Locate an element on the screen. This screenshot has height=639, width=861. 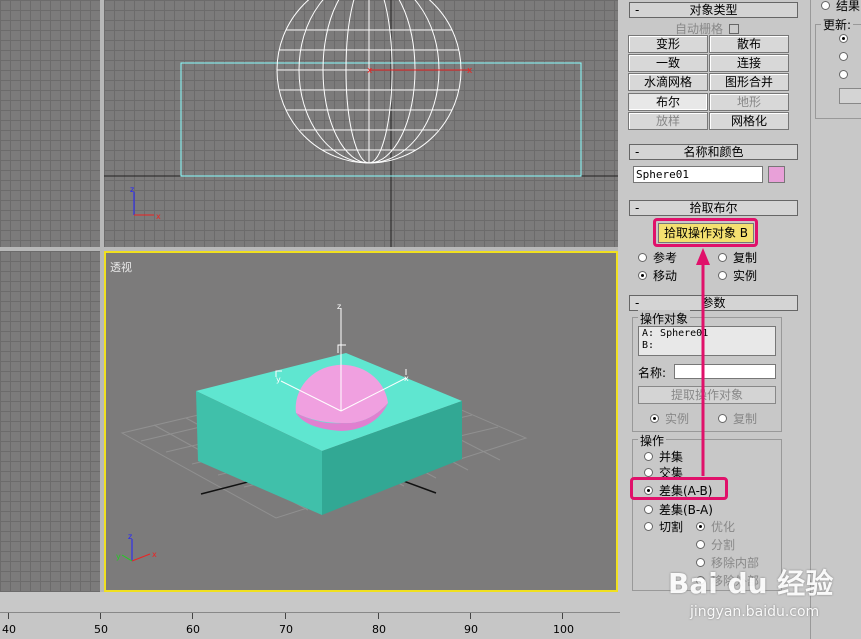
viewport-grid is located at coordinates (50, 123).